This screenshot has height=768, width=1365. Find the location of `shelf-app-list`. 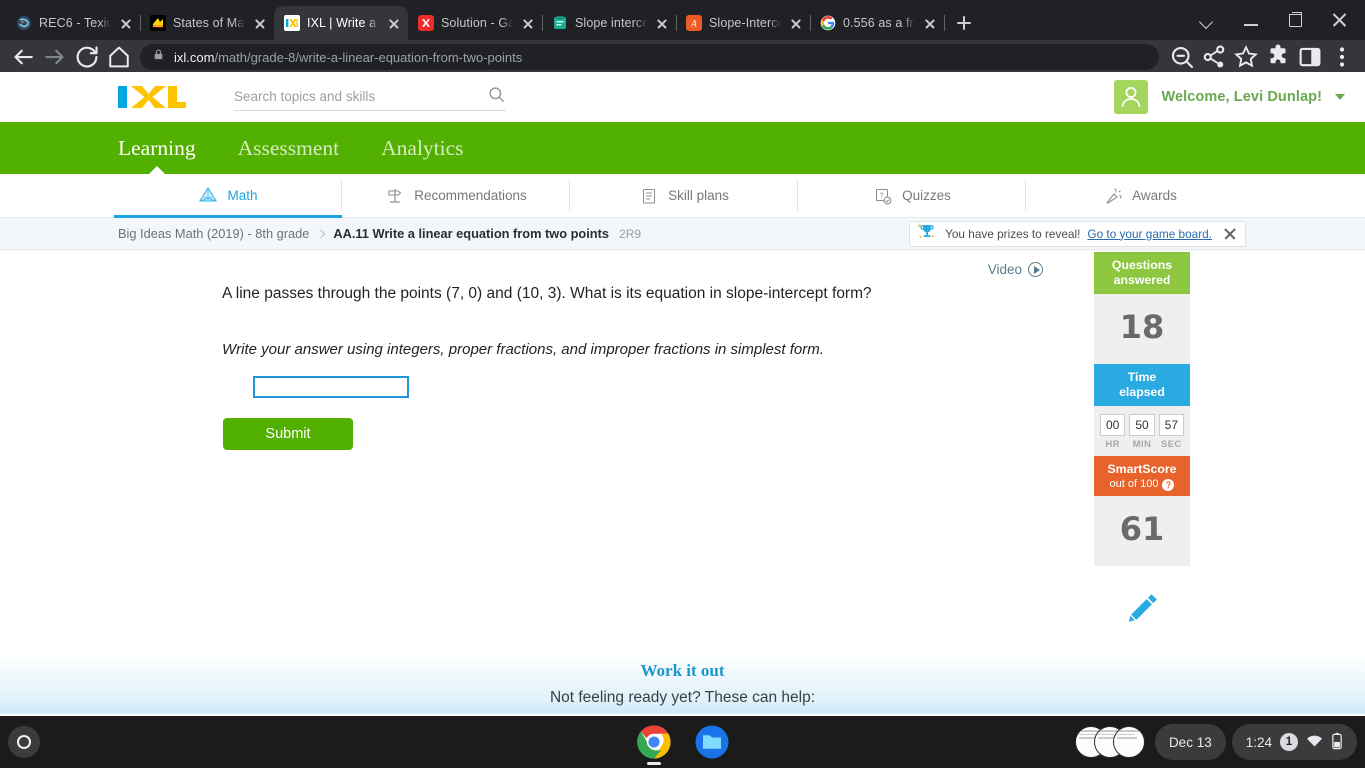

shelf-app-list is located at coordinates (683, 744).